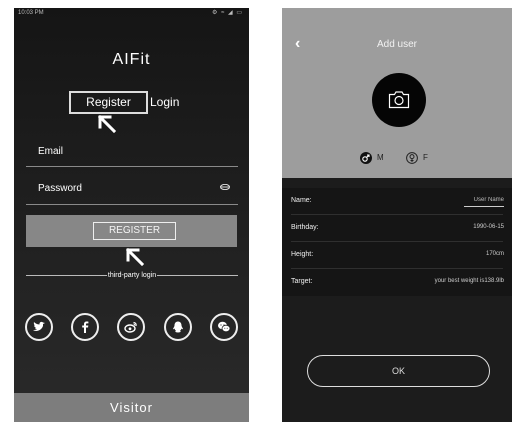  What do you see at coordinates (50, 151) in the screenshot?
I see `email-field: Email` at bounding box center [50, 151].